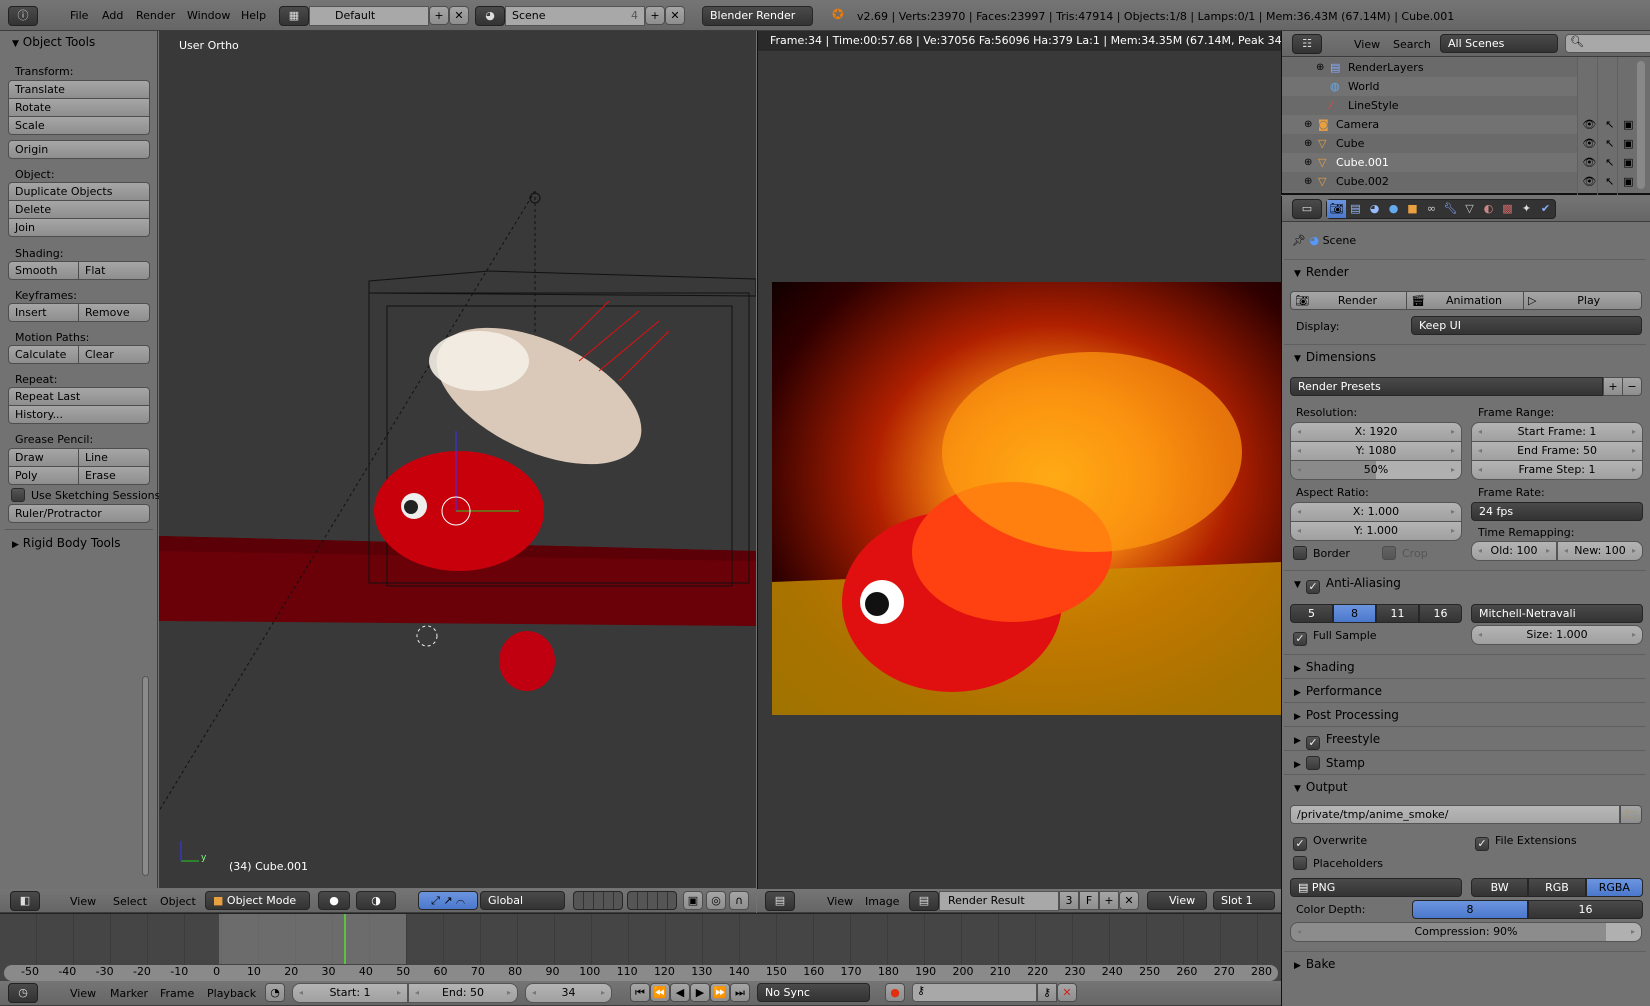 This screenshot has width=1650, height=1006. Describe the element at coordinates (1557, 635) in the screenshot. I see `filter-size-field: Size: 1.000` at that location.